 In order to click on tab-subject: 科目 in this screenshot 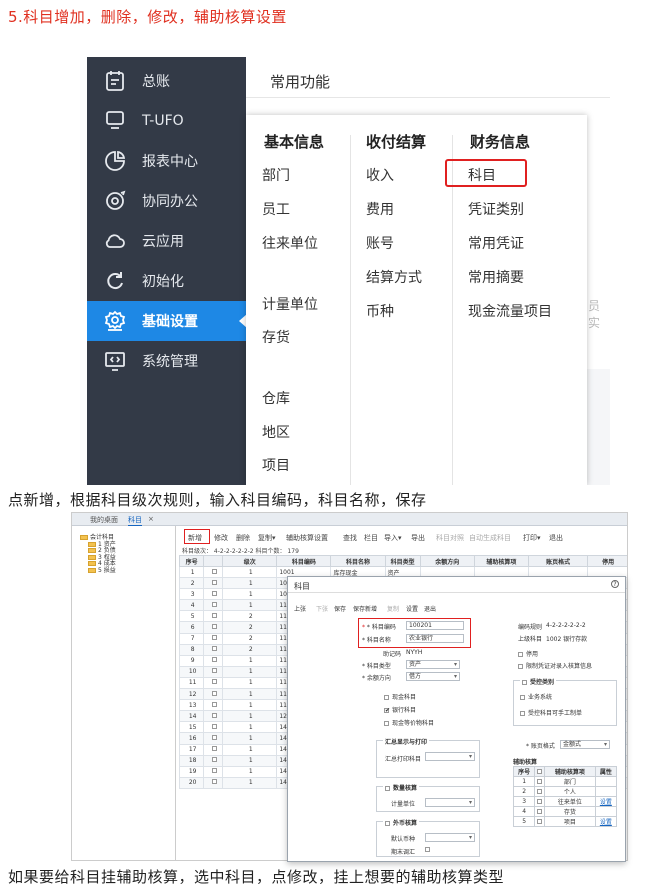, I will do `click(135, 520)`.